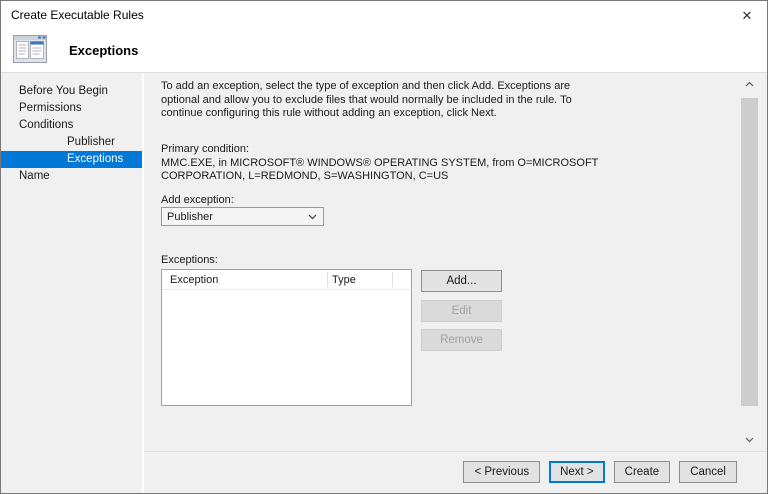 The height and width of the screenshot is (494, 768). I want to click on edit-button: Edit, so click(461, 311).